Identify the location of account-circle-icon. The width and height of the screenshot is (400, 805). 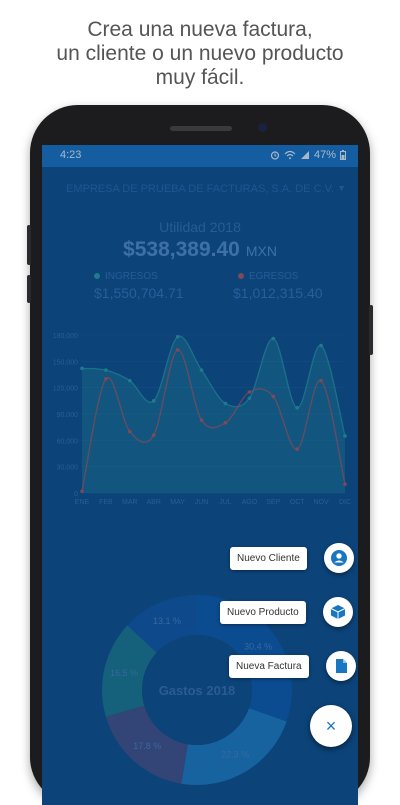
(338, 558).